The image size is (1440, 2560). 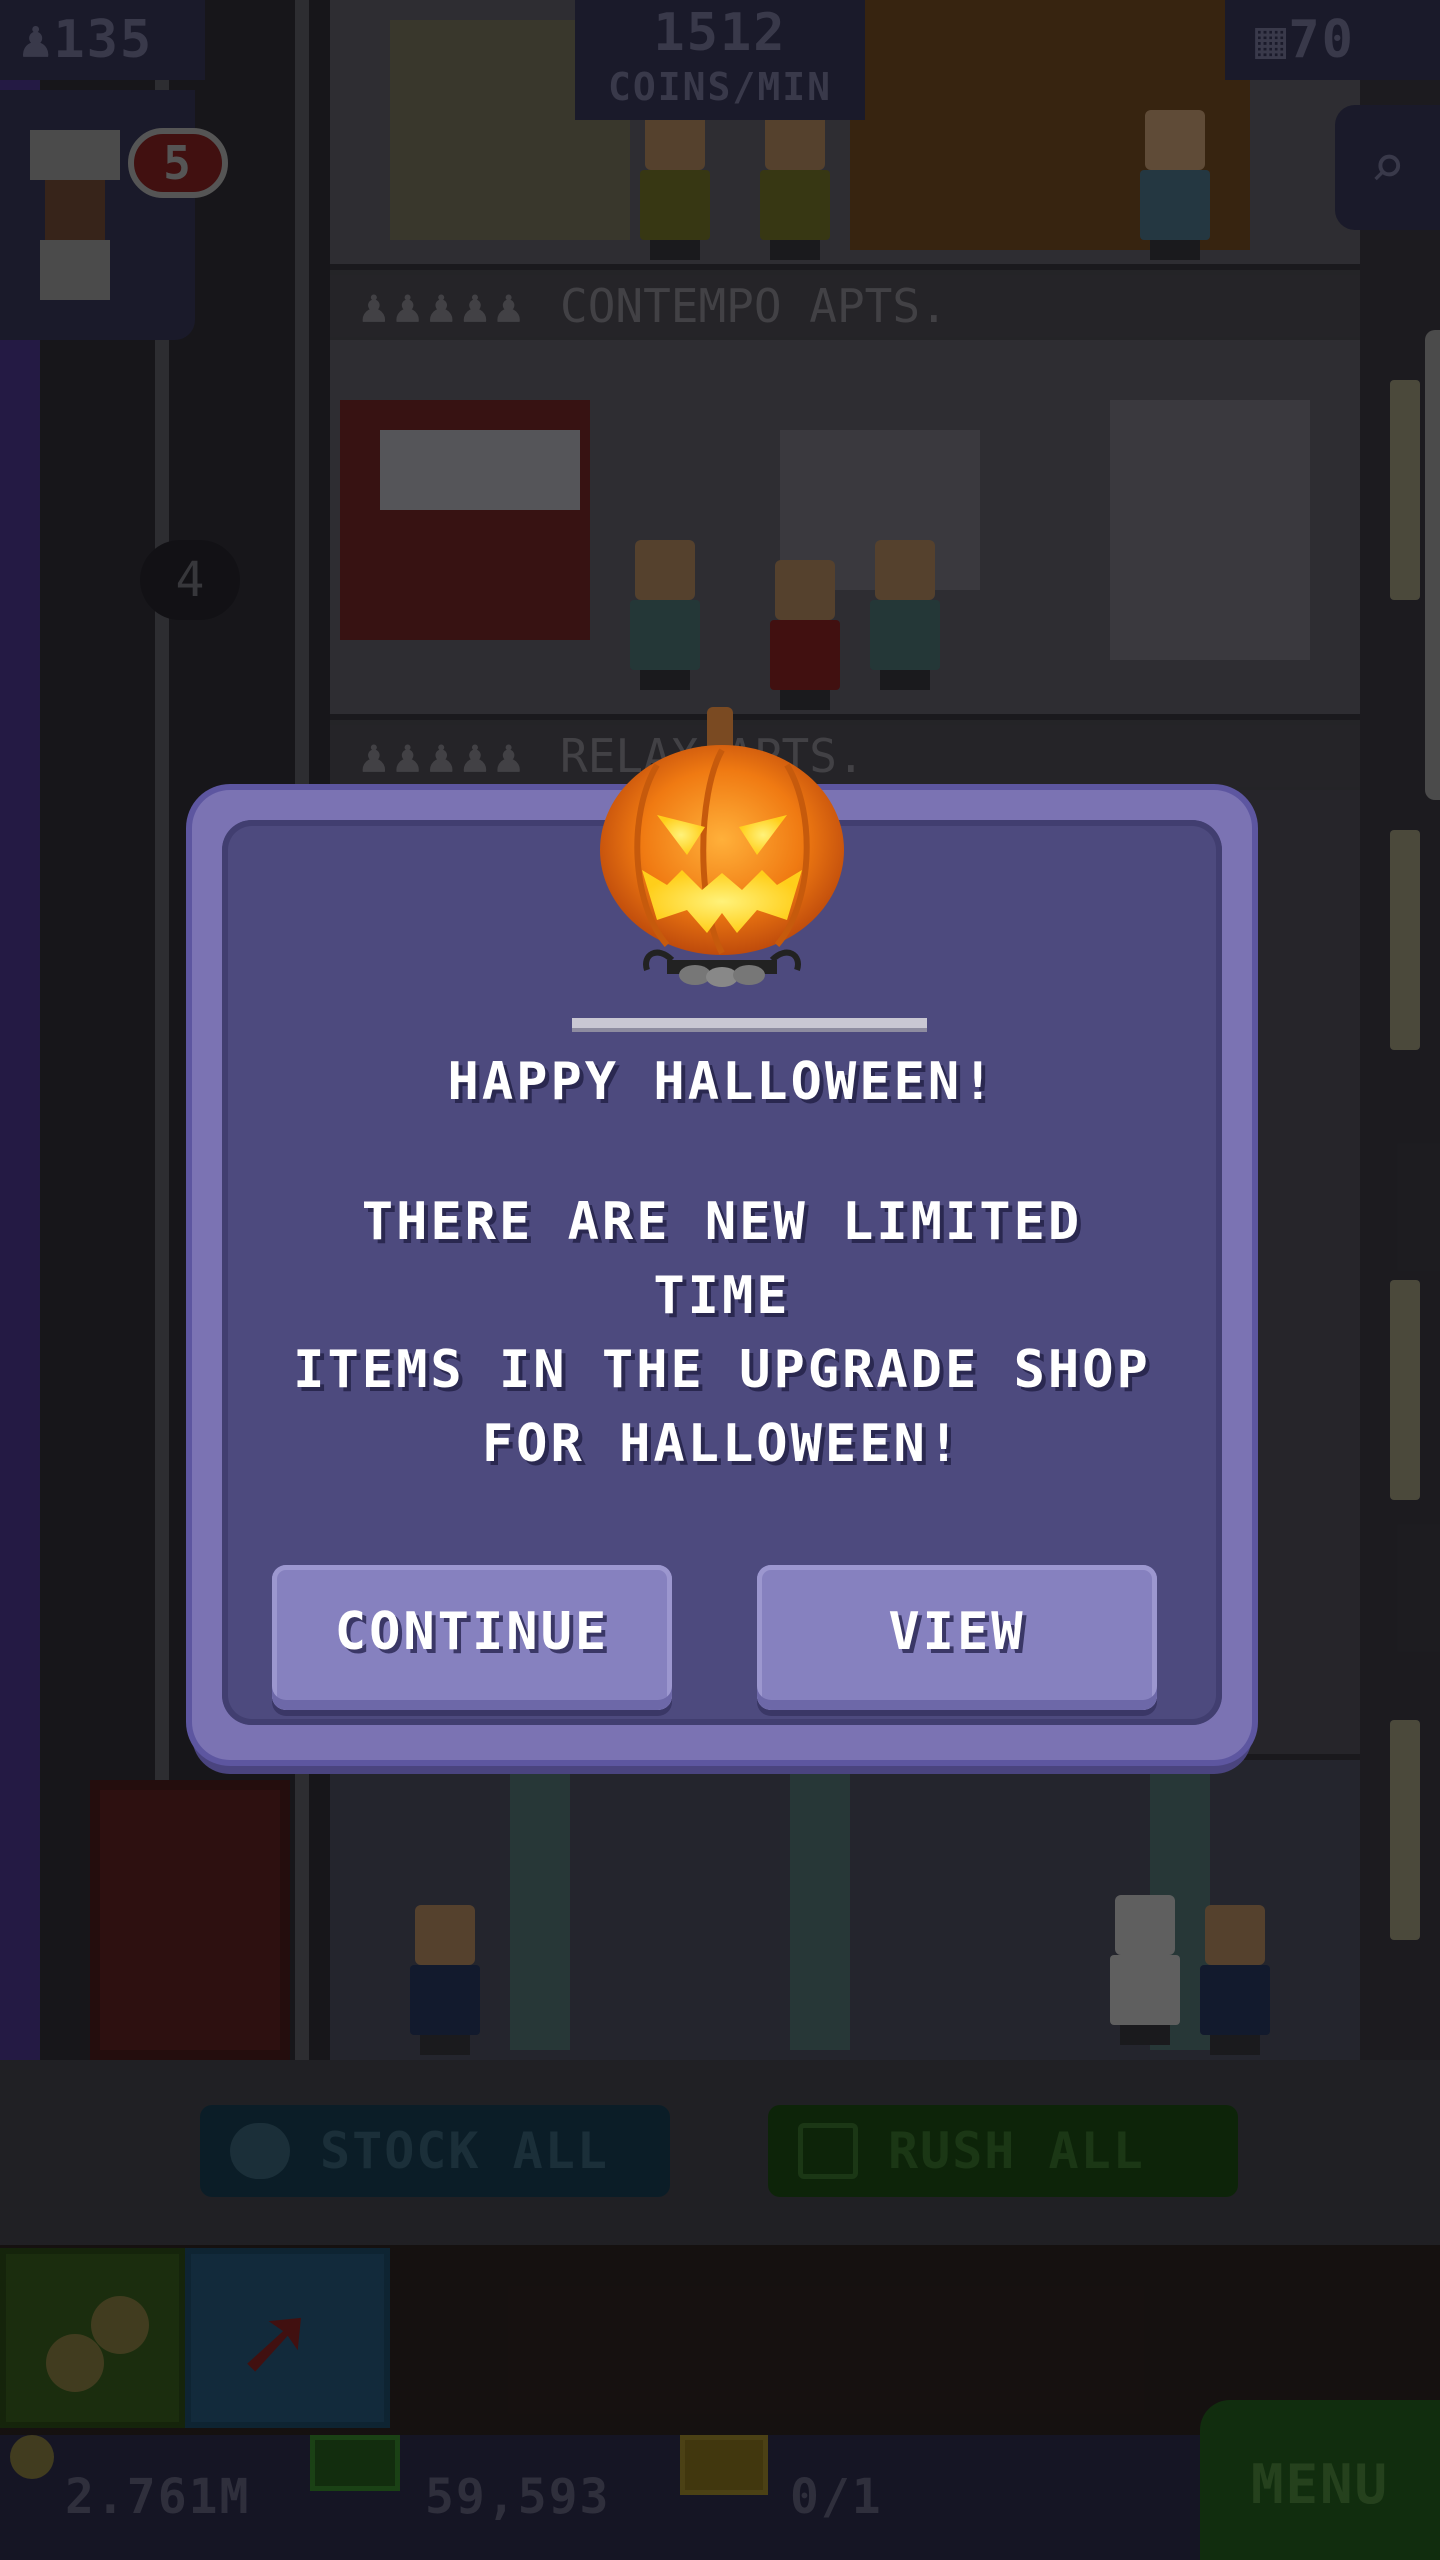 I want to click on pumpkin-icon, so click(x=722, y=847).